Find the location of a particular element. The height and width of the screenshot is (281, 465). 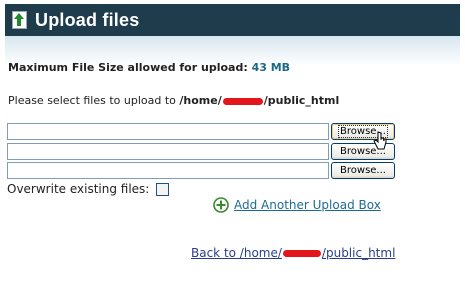

target-path: /home/ /public_html is located at coordinates (259, 100).